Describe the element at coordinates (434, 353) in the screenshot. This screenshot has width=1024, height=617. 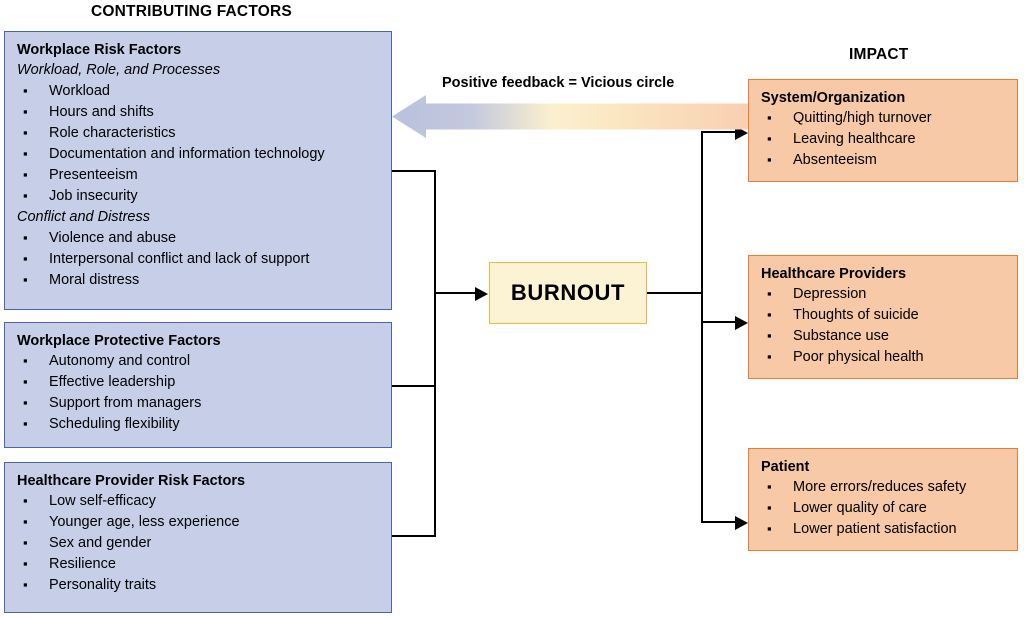
I see `connector-spine-left` at that location.